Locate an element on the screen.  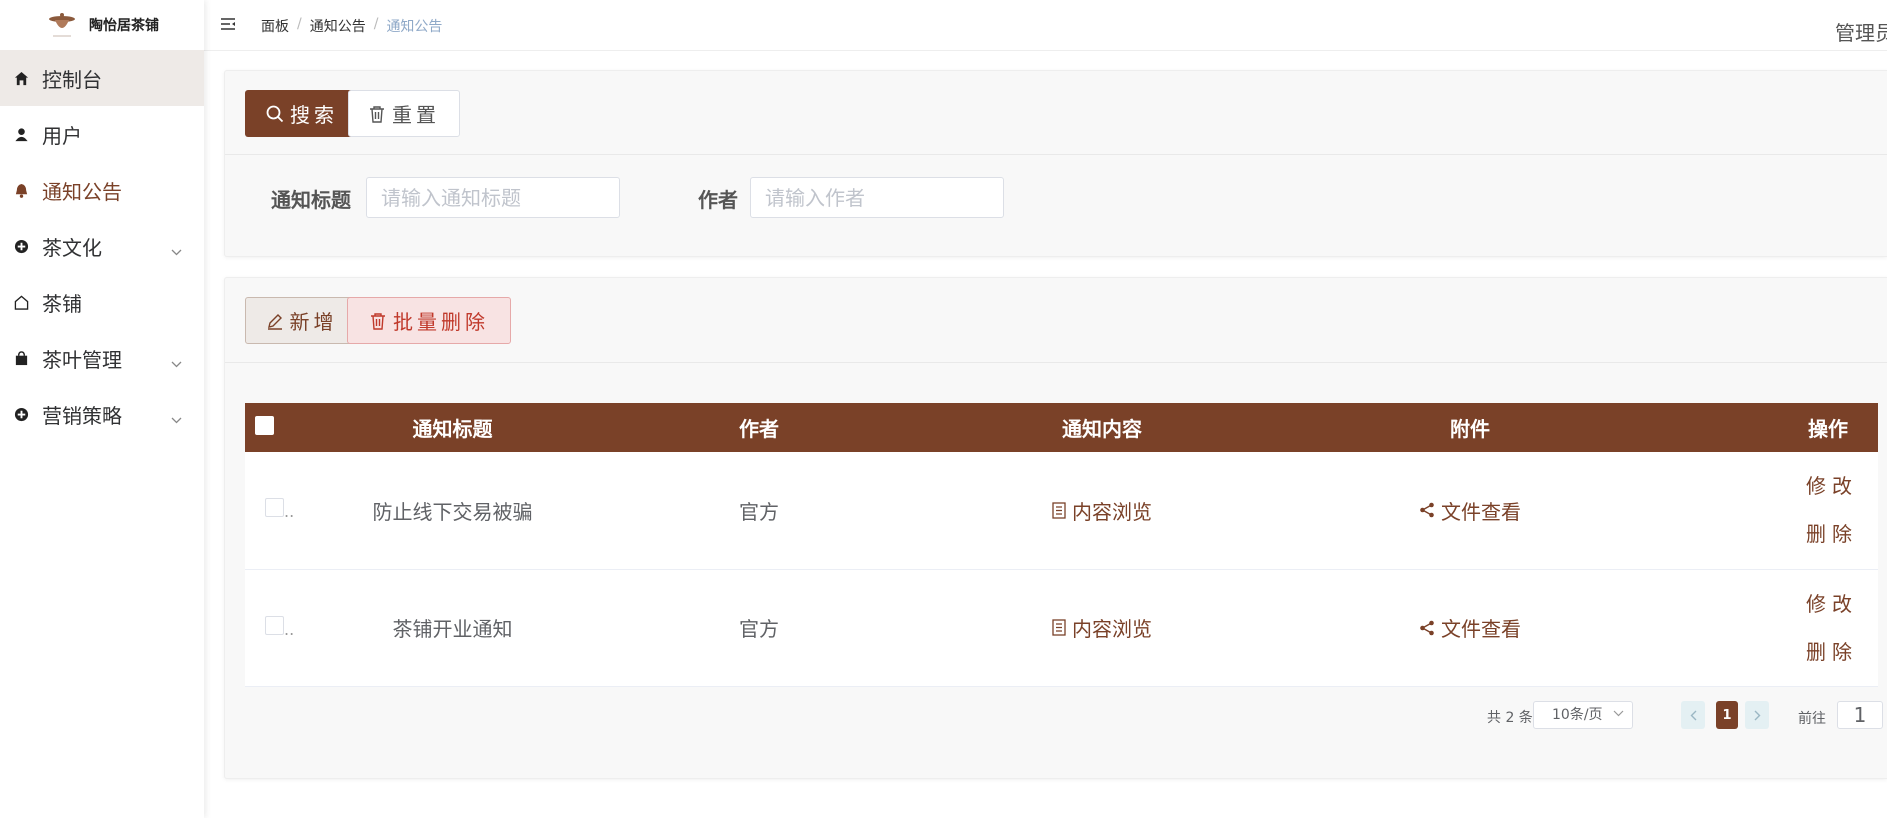
next-page-button is located at coordinates (1757, 715).